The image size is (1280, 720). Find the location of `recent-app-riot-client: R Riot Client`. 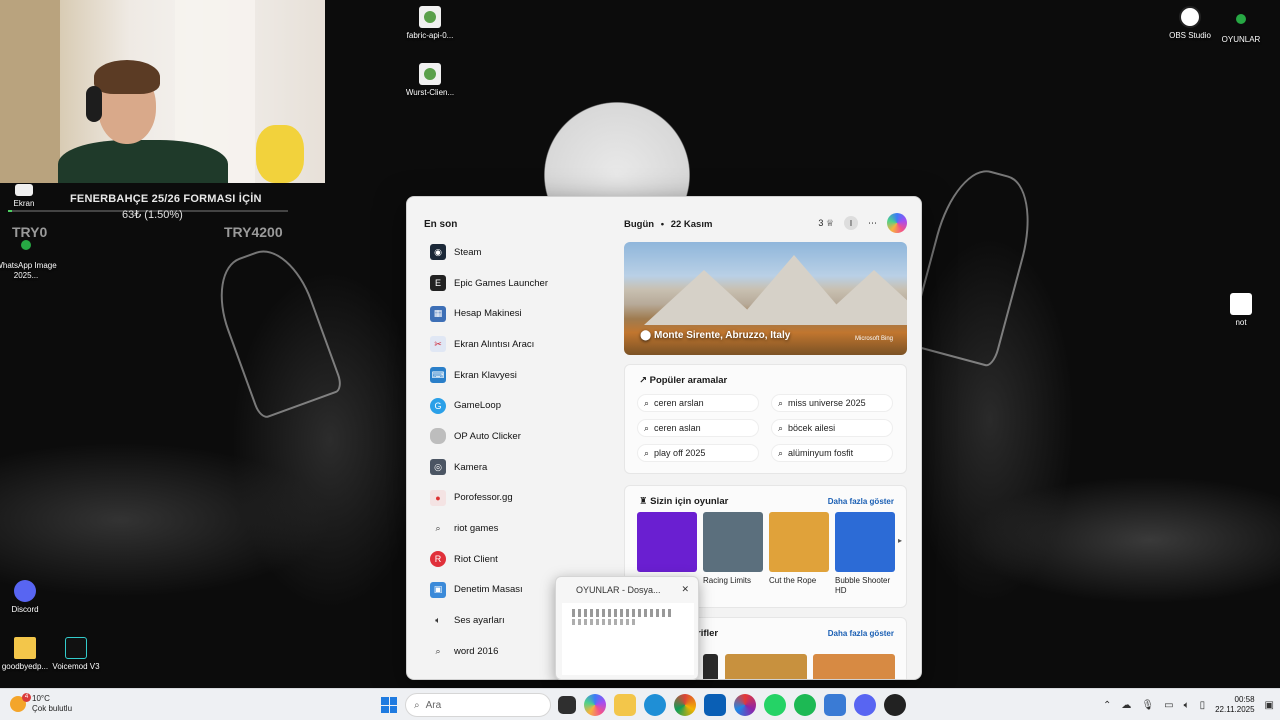

recent-app-riot-client: R Riot Client is located at coordinates (516, 559).